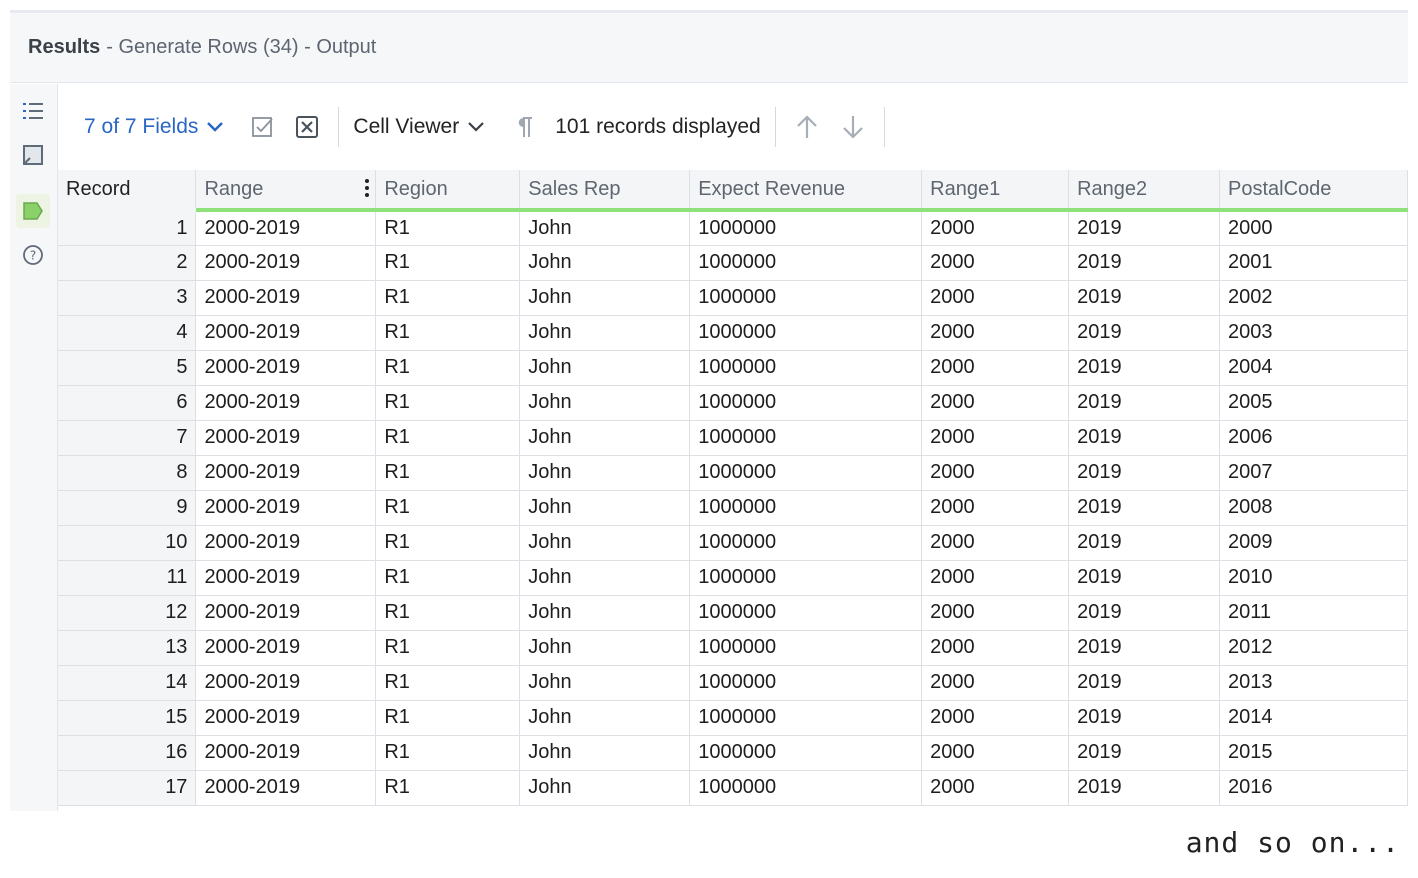 The height and width of the screenshot is (878, 1418). I want to click on checkbox-select-icon, so click(263, 127).